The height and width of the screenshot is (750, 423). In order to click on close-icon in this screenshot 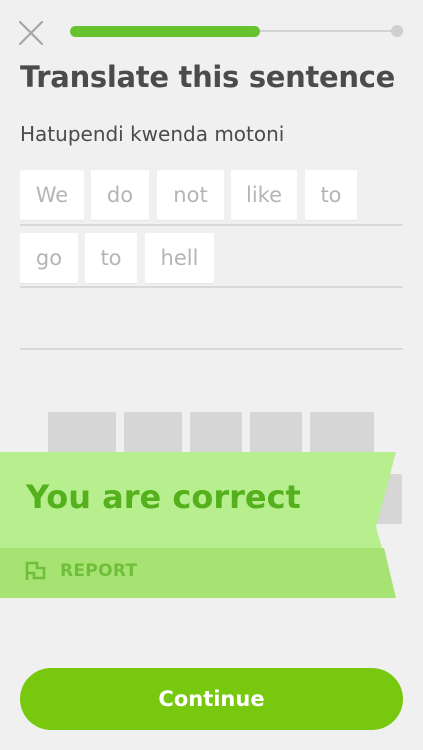, I will do `click(31, 33)`.